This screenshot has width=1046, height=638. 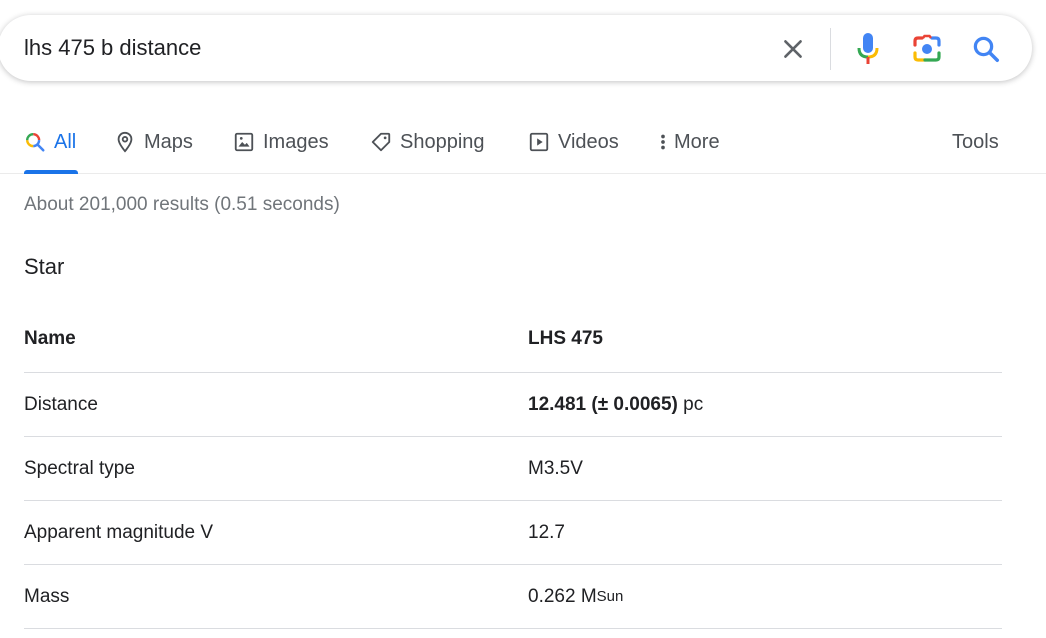 What do you see at coordinates (50, 338) in the screenshot?
I see `info-label: Name` at bounding box center [50, 338].